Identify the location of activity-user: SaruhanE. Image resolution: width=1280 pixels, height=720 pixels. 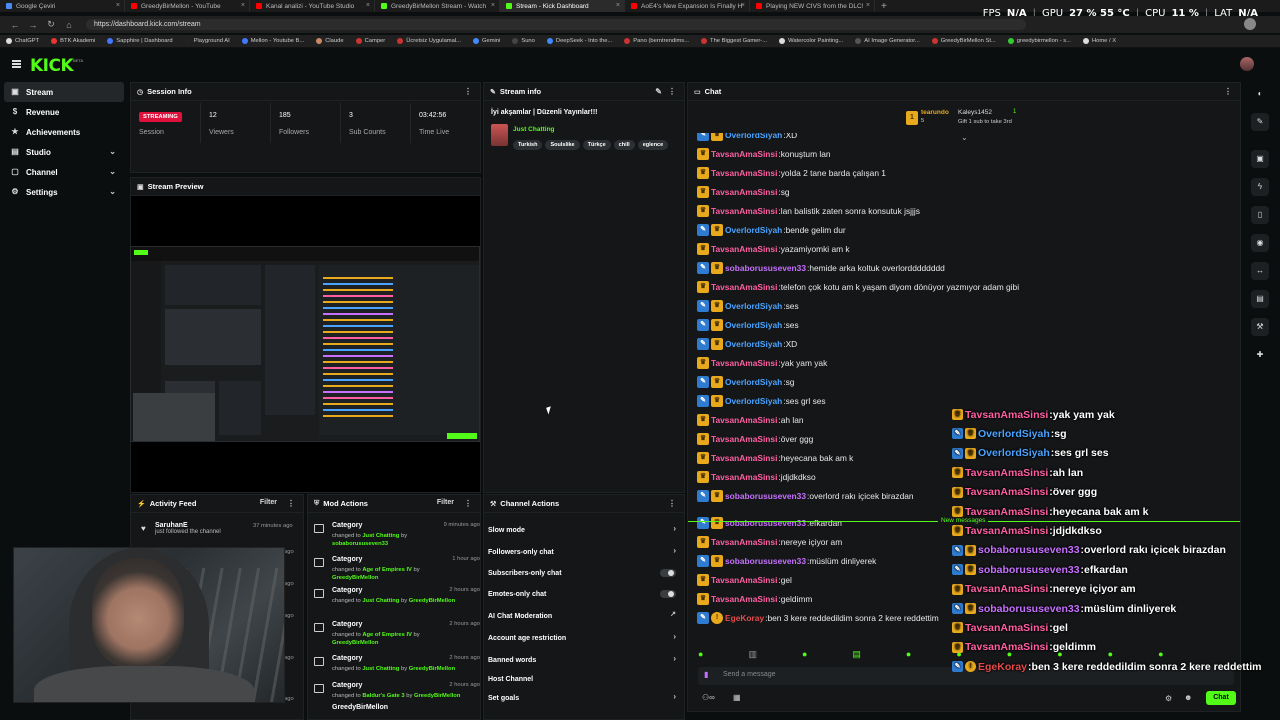
(188, 525).